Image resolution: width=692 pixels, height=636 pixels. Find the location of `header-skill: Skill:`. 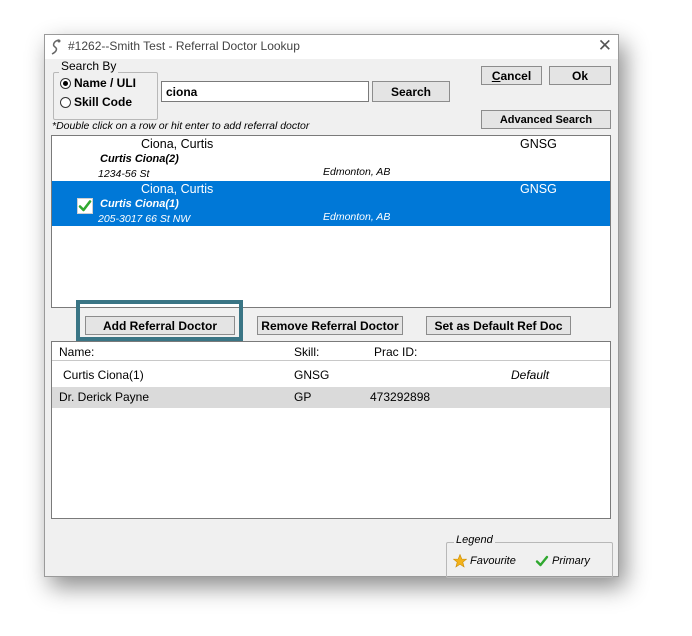

header-skill: Skill: is located at coordinates (307, 352).